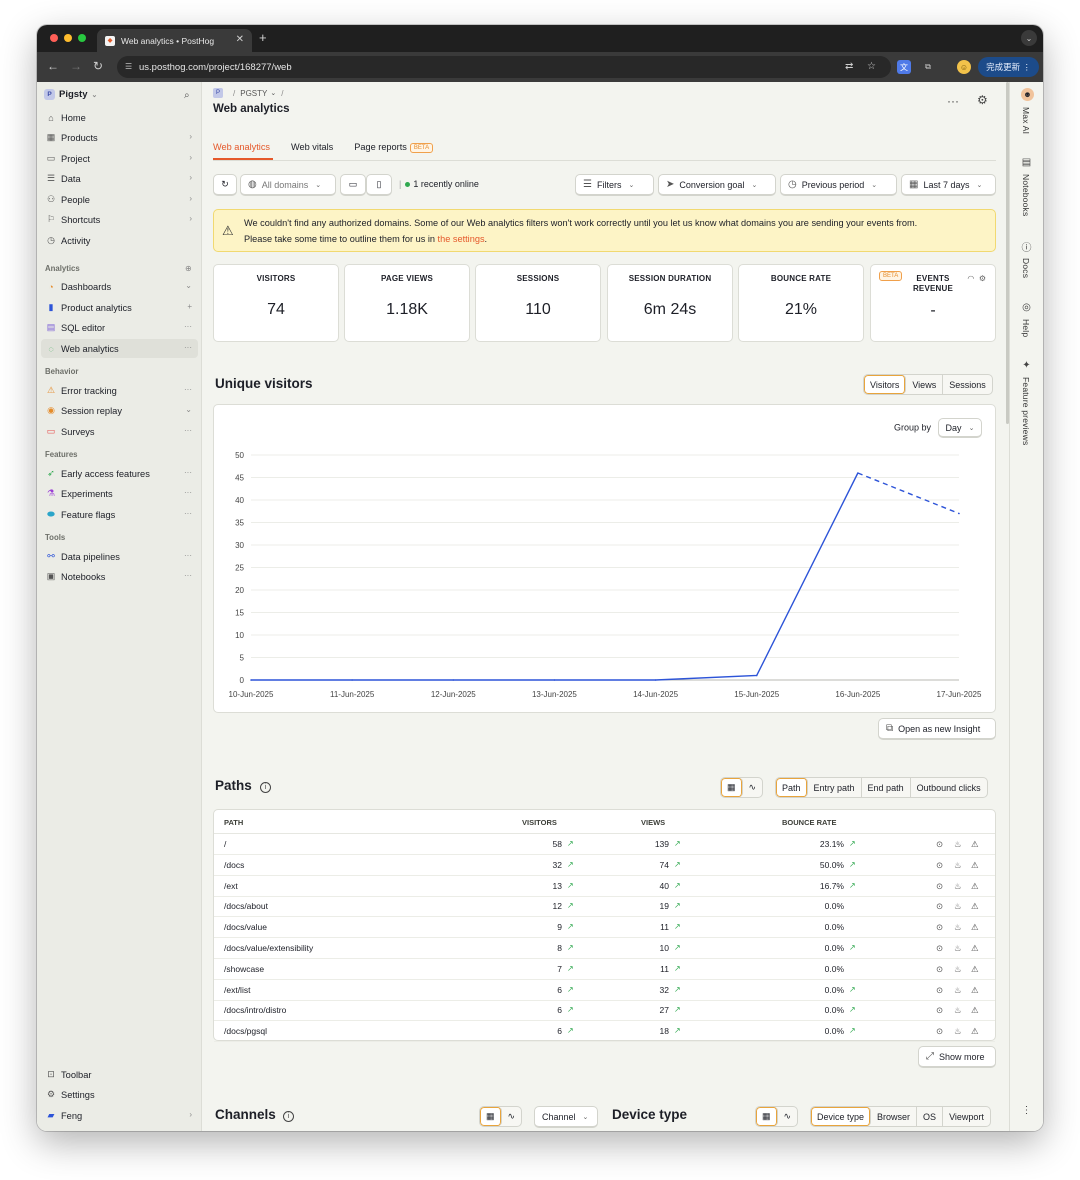 This screenshot has width=1080, height=1180. Describe the element at coordinates (928, 67) in the screenshot. I see `extensions-puzzle-icon: ⧉` at that location.